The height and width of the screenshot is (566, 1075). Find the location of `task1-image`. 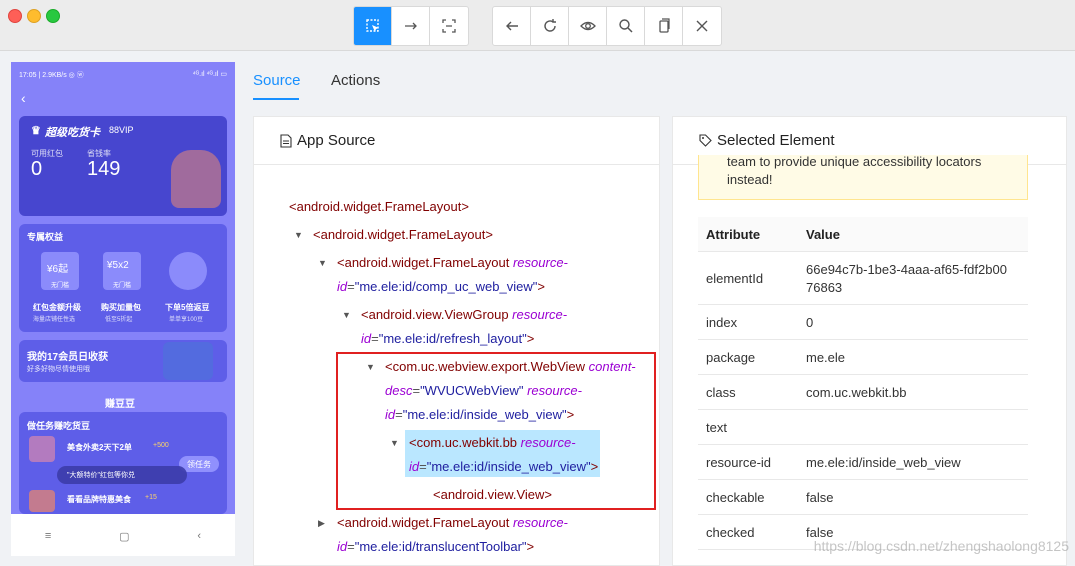

task1-image is located at coordinates (42, 449).